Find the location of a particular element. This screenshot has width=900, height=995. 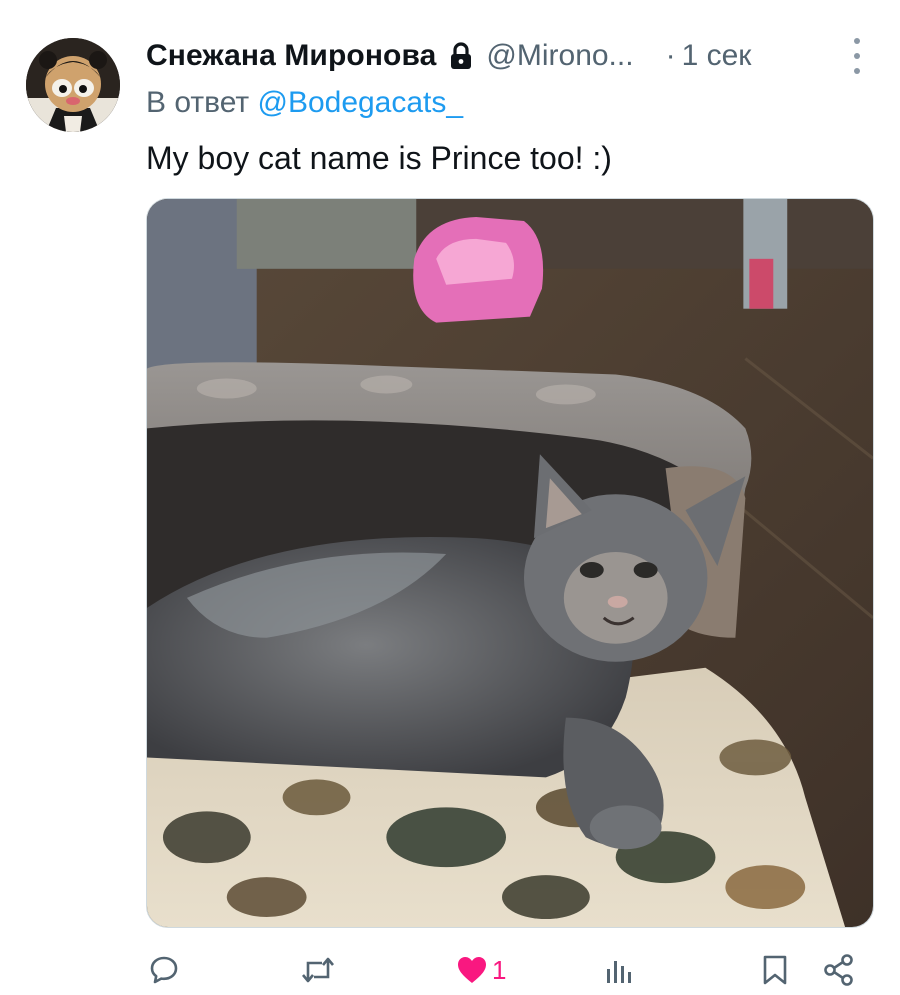

comment-icon is located at coordinates (164, 970).